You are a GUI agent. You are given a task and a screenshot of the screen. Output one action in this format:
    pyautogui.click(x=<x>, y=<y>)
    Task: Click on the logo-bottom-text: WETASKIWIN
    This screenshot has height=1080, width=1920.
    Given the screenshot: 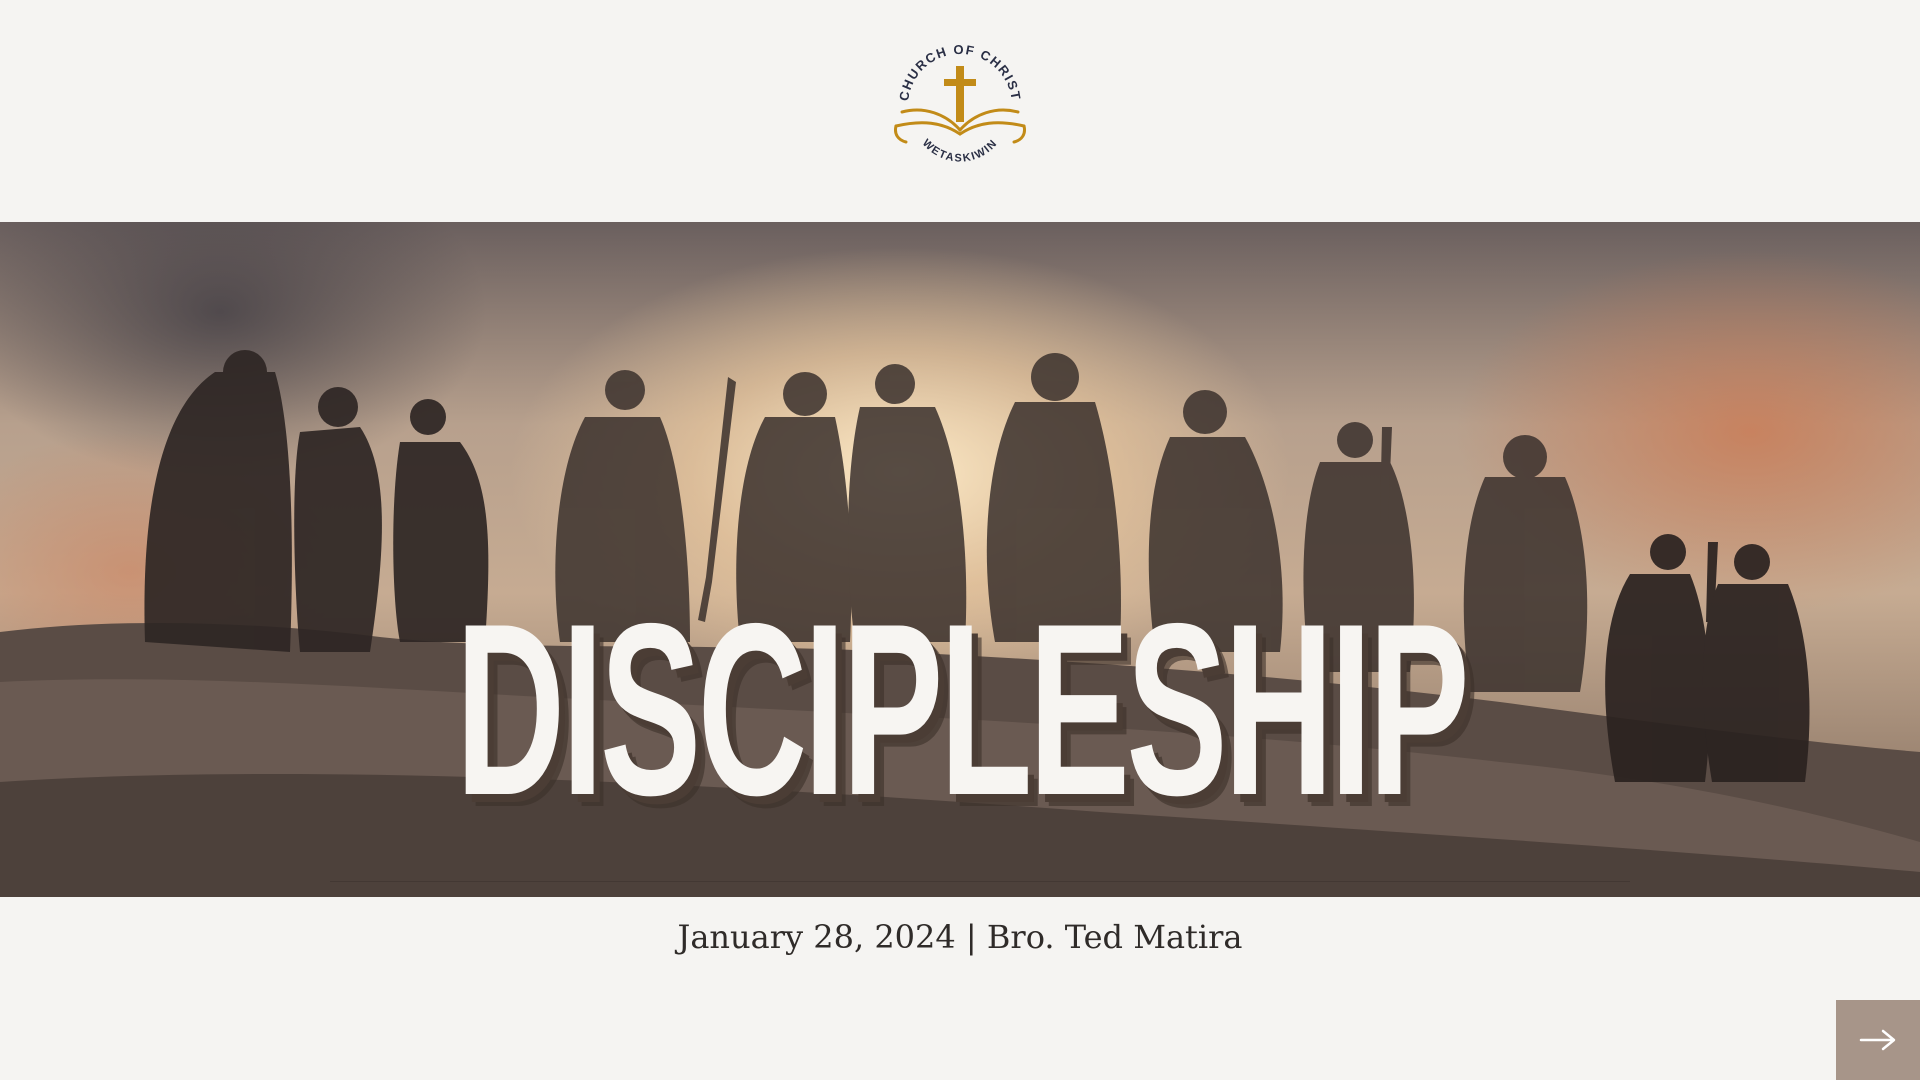 What is the action you would take?
    pyautogui.click(x=959, y=150)
    